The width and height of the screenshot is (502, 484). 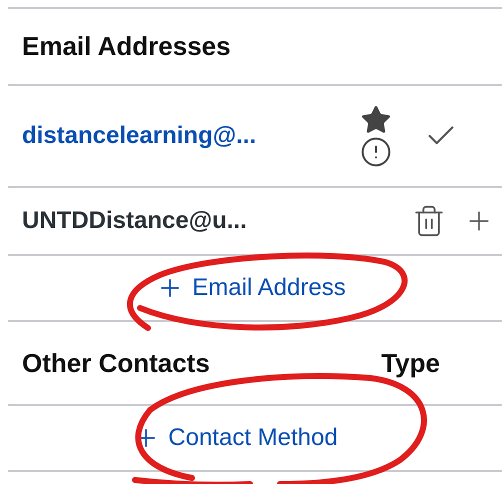 I want to click on star-icon, so click(x=376, y=120).